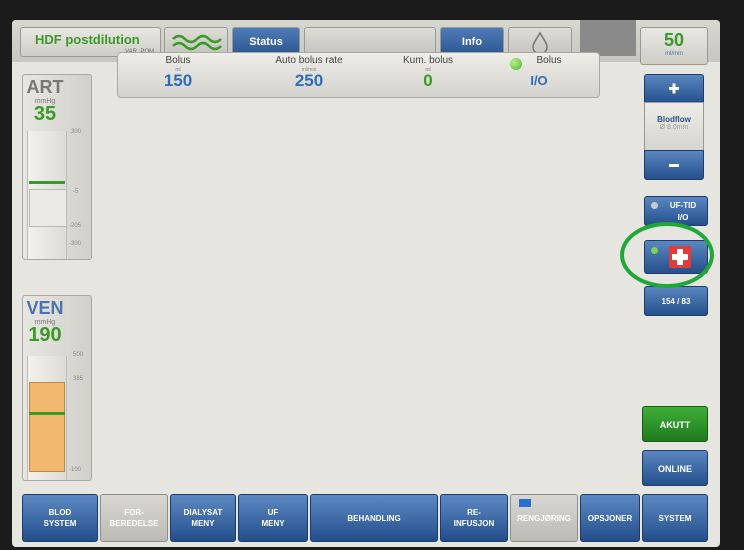 The width and height of the screenshot is (744, 550). I want to click on art-value: 35, so click(45, 114).